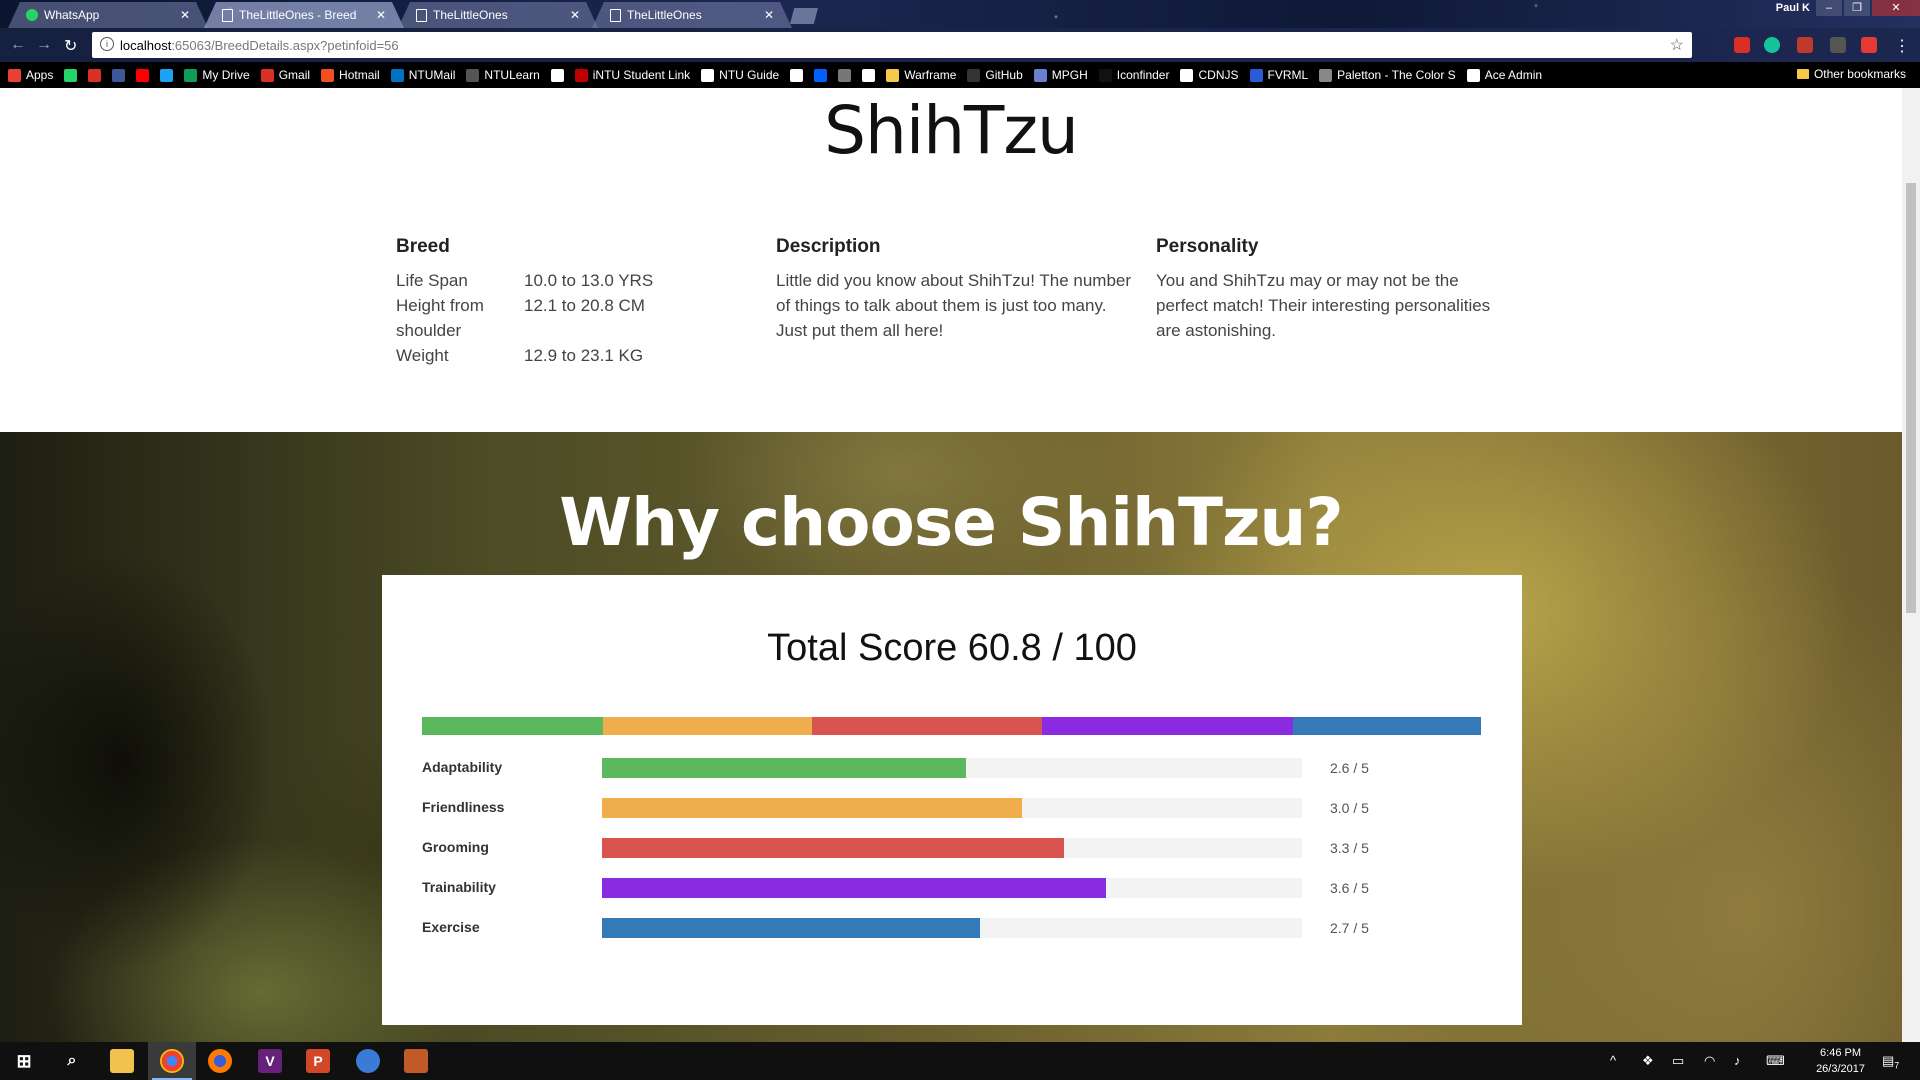 The width and height of the screenshot is (1920, 1080). I want to click on powerpoint-icon: P, so click(318, 1061).